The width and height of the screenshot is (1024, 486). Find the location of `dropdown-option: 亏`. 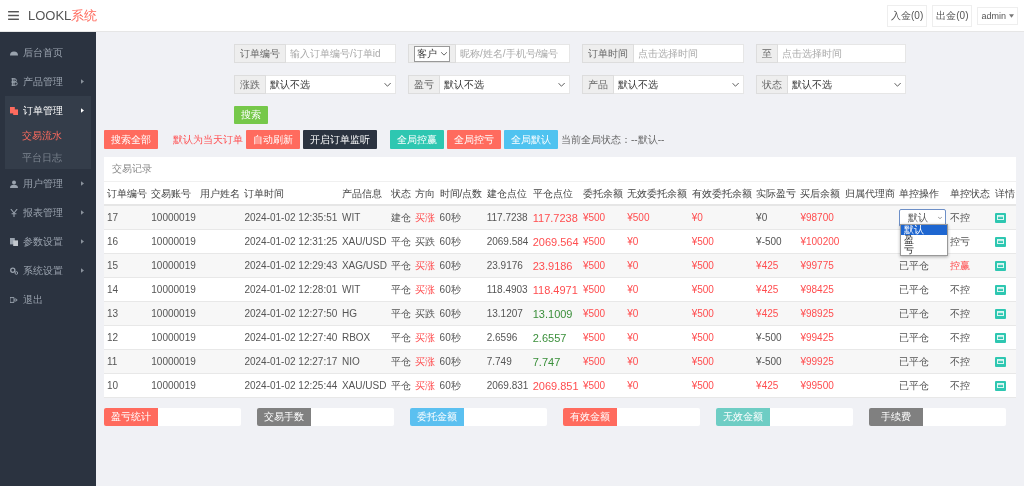

dropdown-option: 亏 is located at coordinates (924, 250).